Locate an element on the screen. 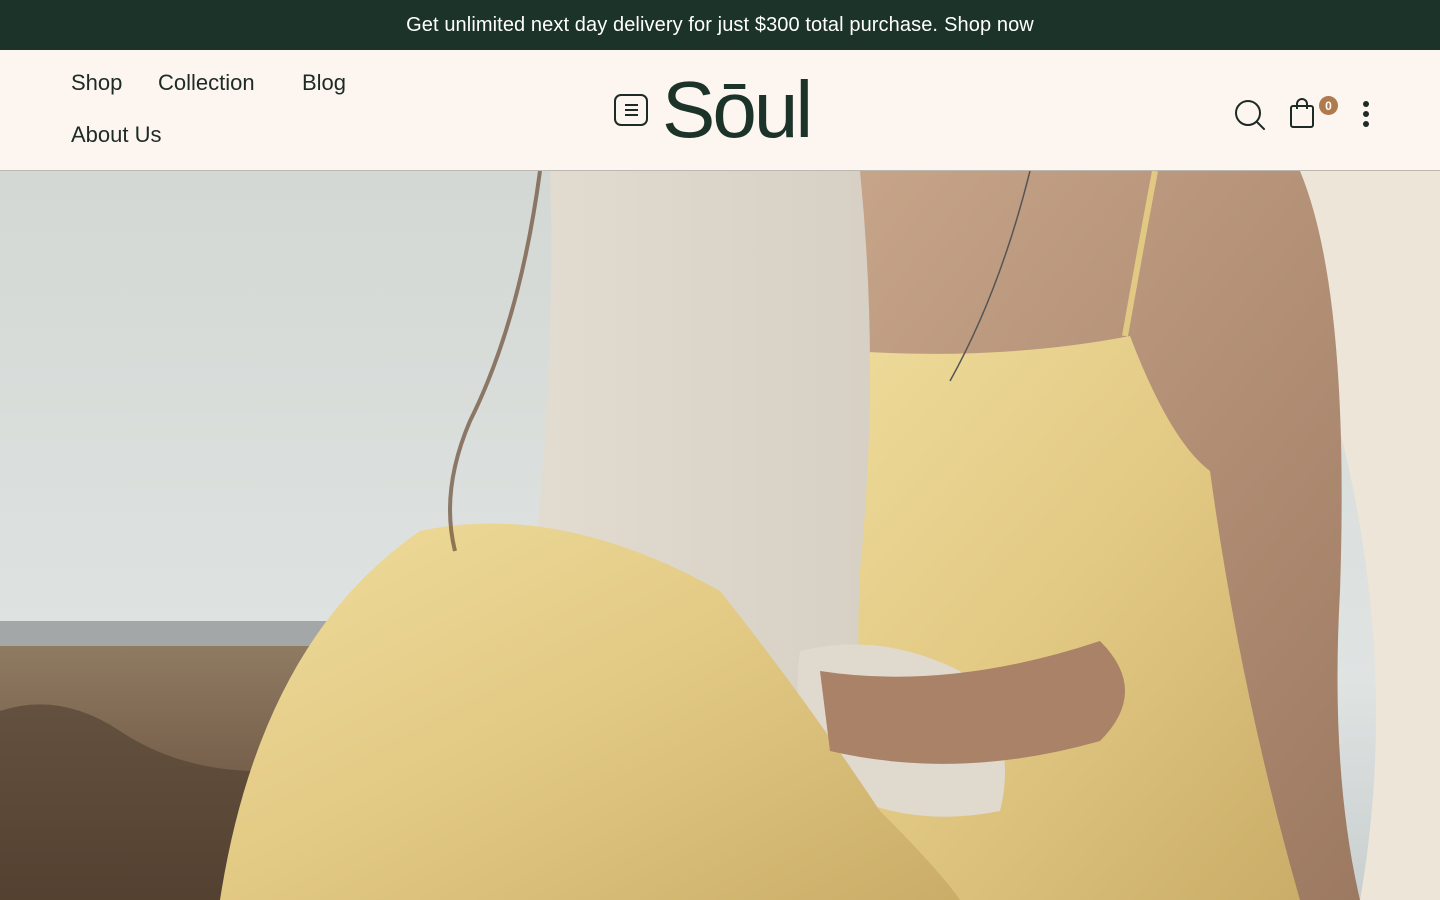  shopping-bag-icon is located at coordinates (1302, 113).